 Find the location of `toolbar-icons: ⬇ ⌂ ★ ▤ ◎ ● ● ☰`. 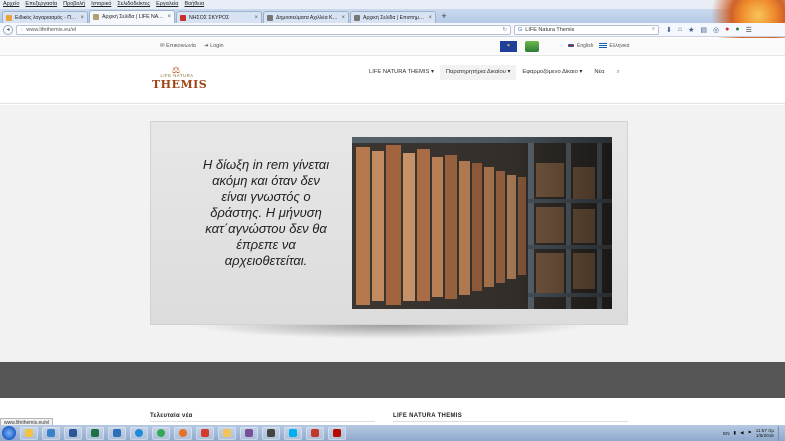

toolbar-icons: ⬇ ⌂ ★ ▤ ◎ ● ● ☰ is located at coordinates (709, 30).